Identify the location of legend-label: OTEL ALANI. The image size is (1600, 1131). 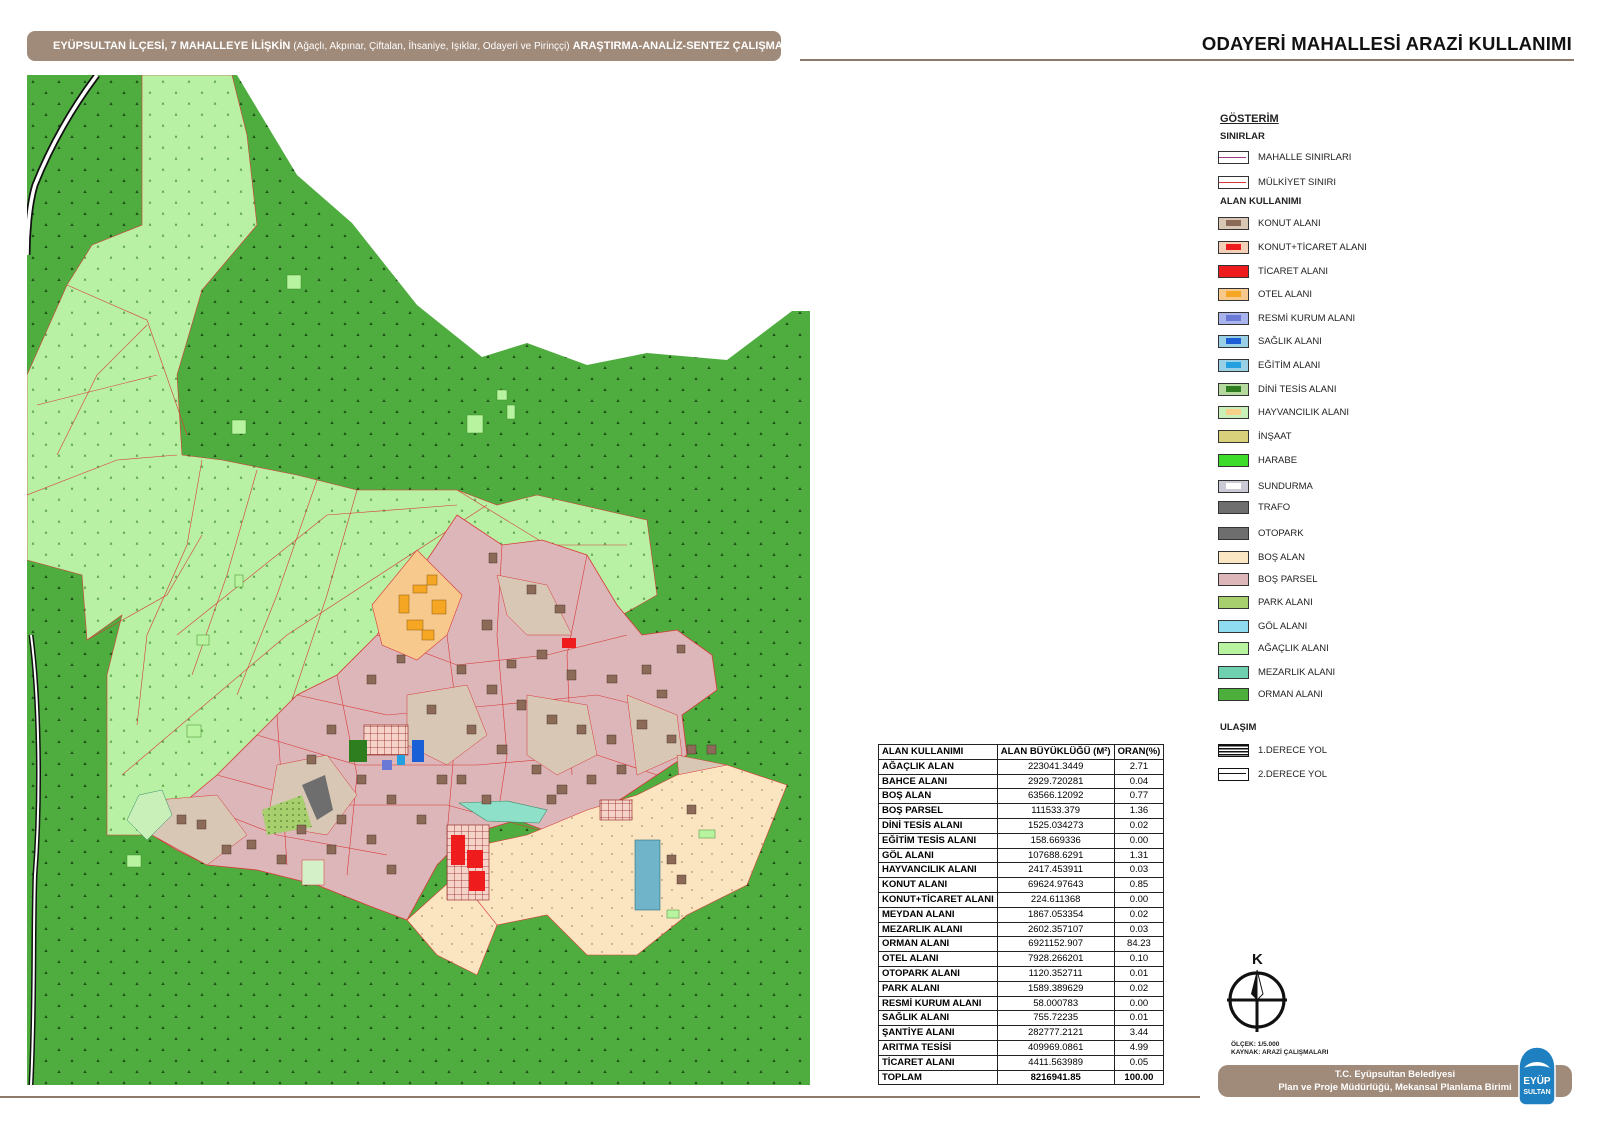
(1285, 294).